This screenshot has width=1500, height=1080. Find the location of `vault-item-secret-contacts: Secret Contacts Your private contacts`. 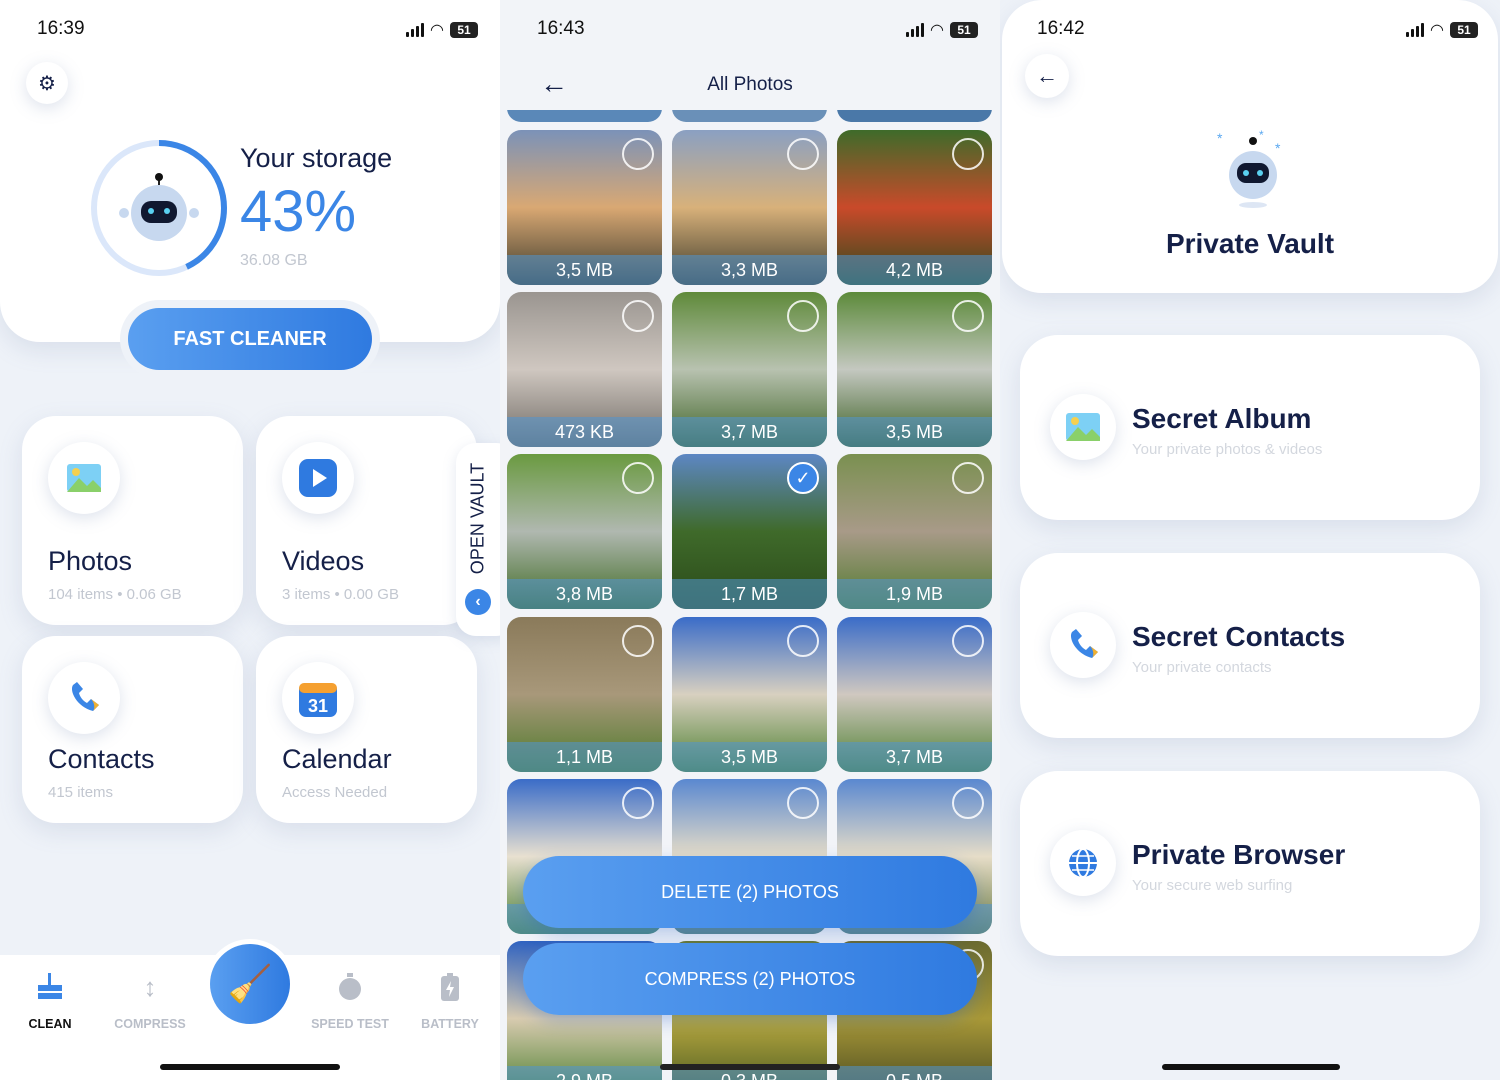

vault-item-secret-contacts: Secret Contacts Your private contacts is located at coordinates (1250, 645).